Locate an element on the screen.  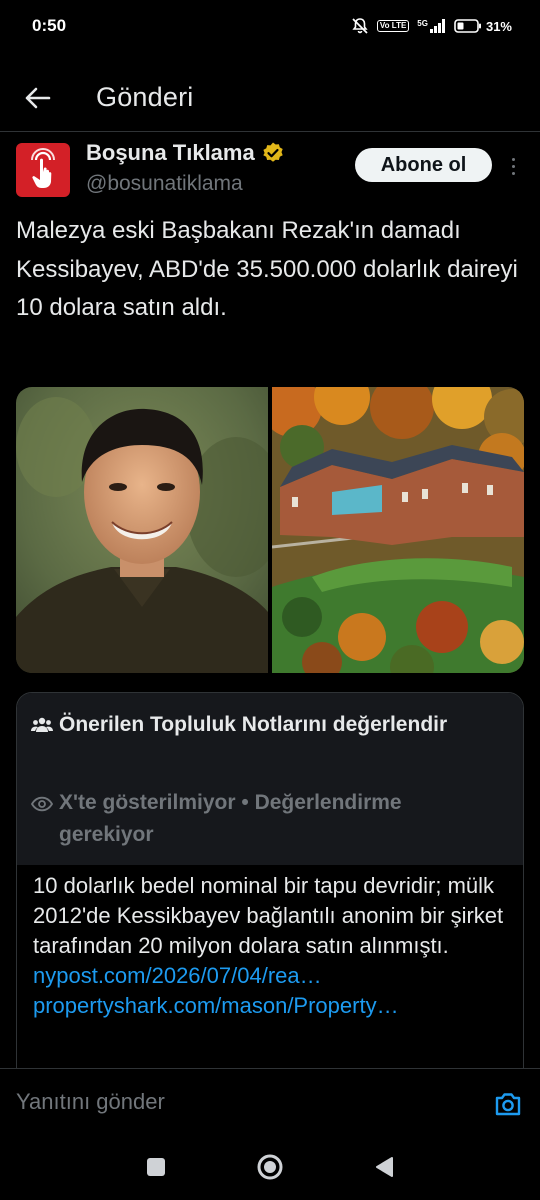
system-nav-bar is located at coordinates (270, 1167).